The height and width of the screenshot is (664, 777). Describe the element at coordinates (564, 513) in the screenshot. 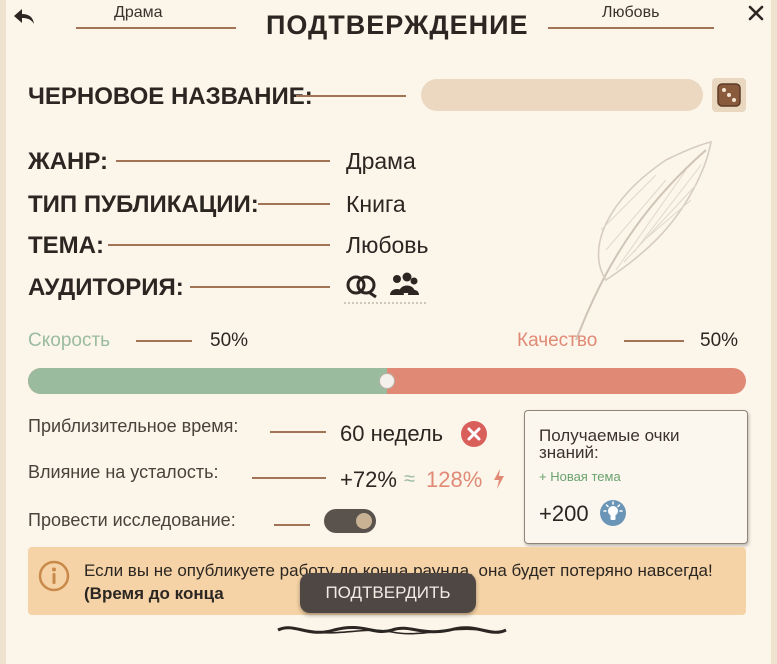

I see `knowledge-points-value: +200` at that location.